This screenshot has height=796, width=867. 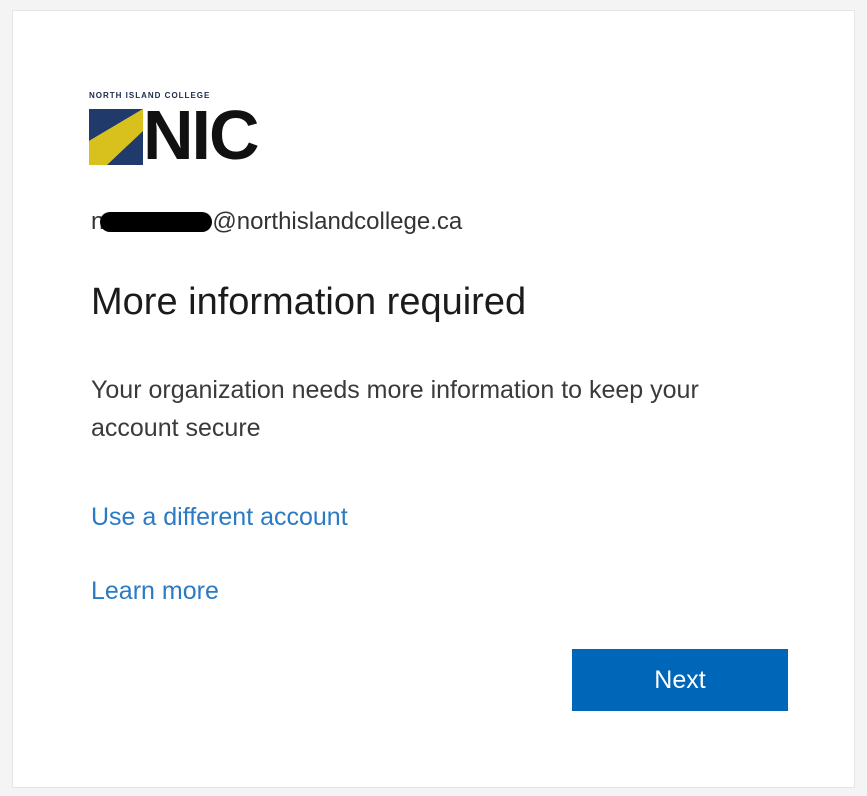 I want to click on account-domain: @northislandcollege.ca, so click(x=337, y=221).